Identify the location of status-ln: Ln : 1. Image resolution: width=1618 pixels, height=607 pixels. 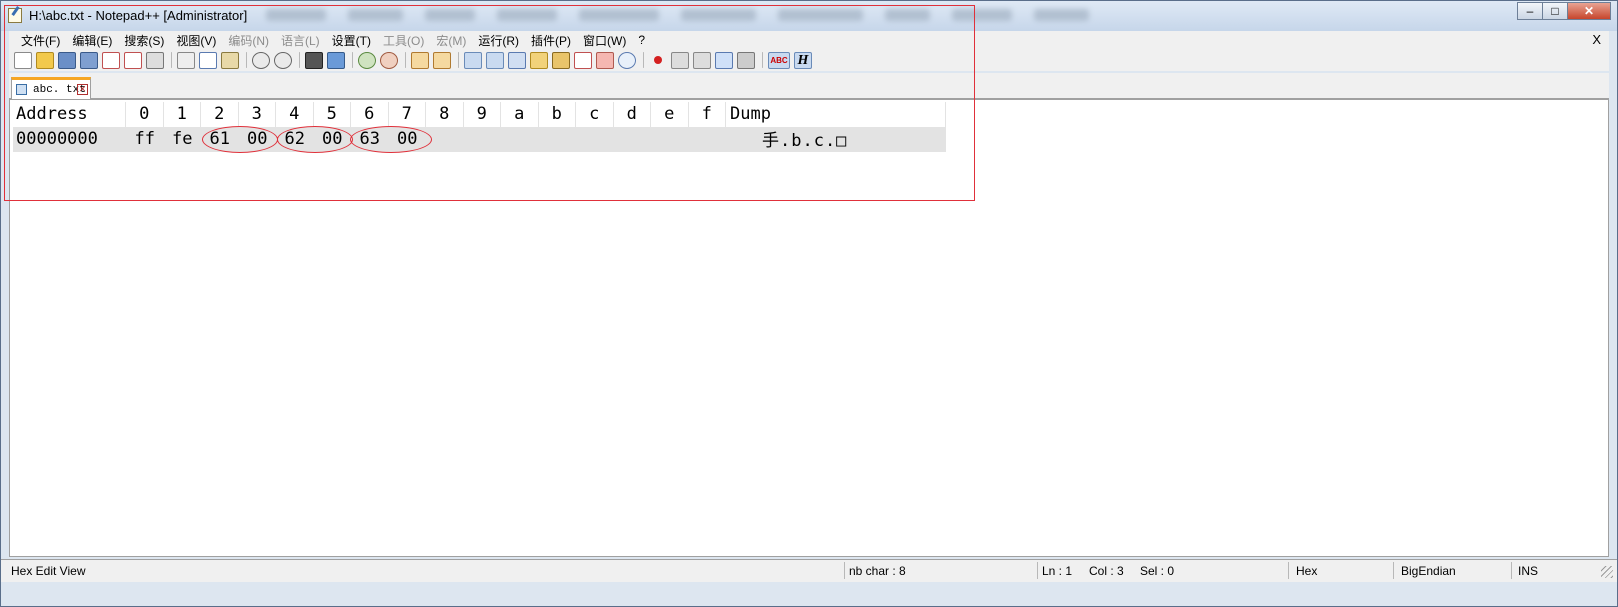
(1057, 571).